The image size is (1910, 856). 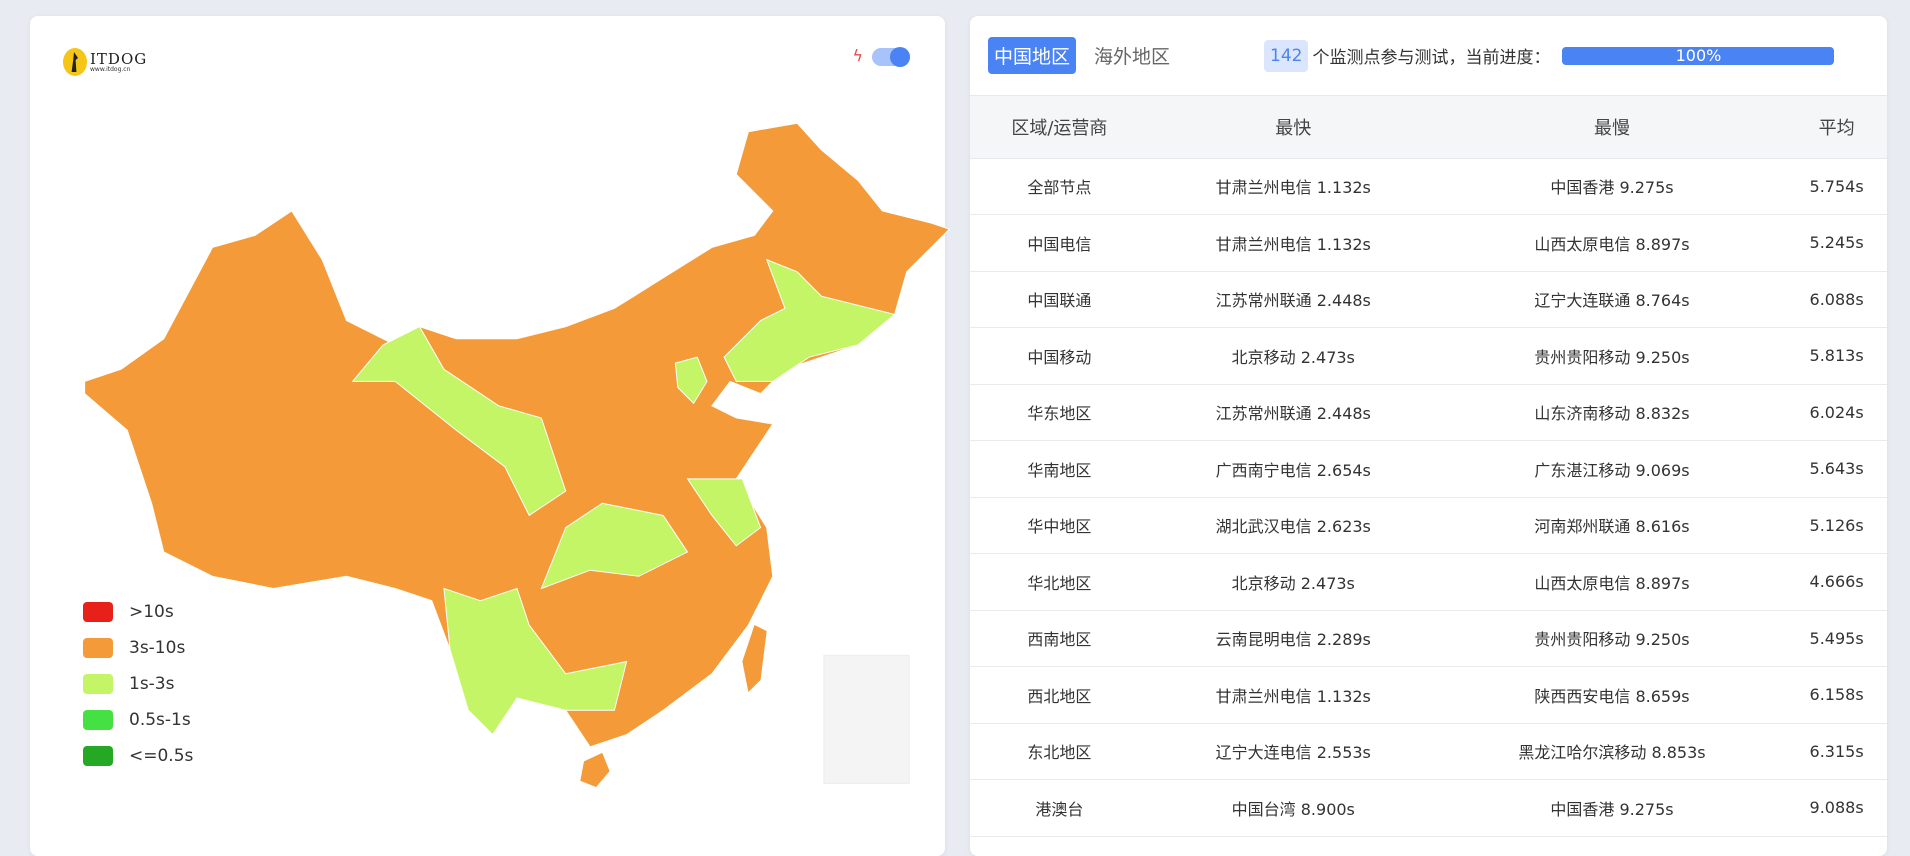 I want to click on table-cell: 西南地区, so click(x=1059, y=638).